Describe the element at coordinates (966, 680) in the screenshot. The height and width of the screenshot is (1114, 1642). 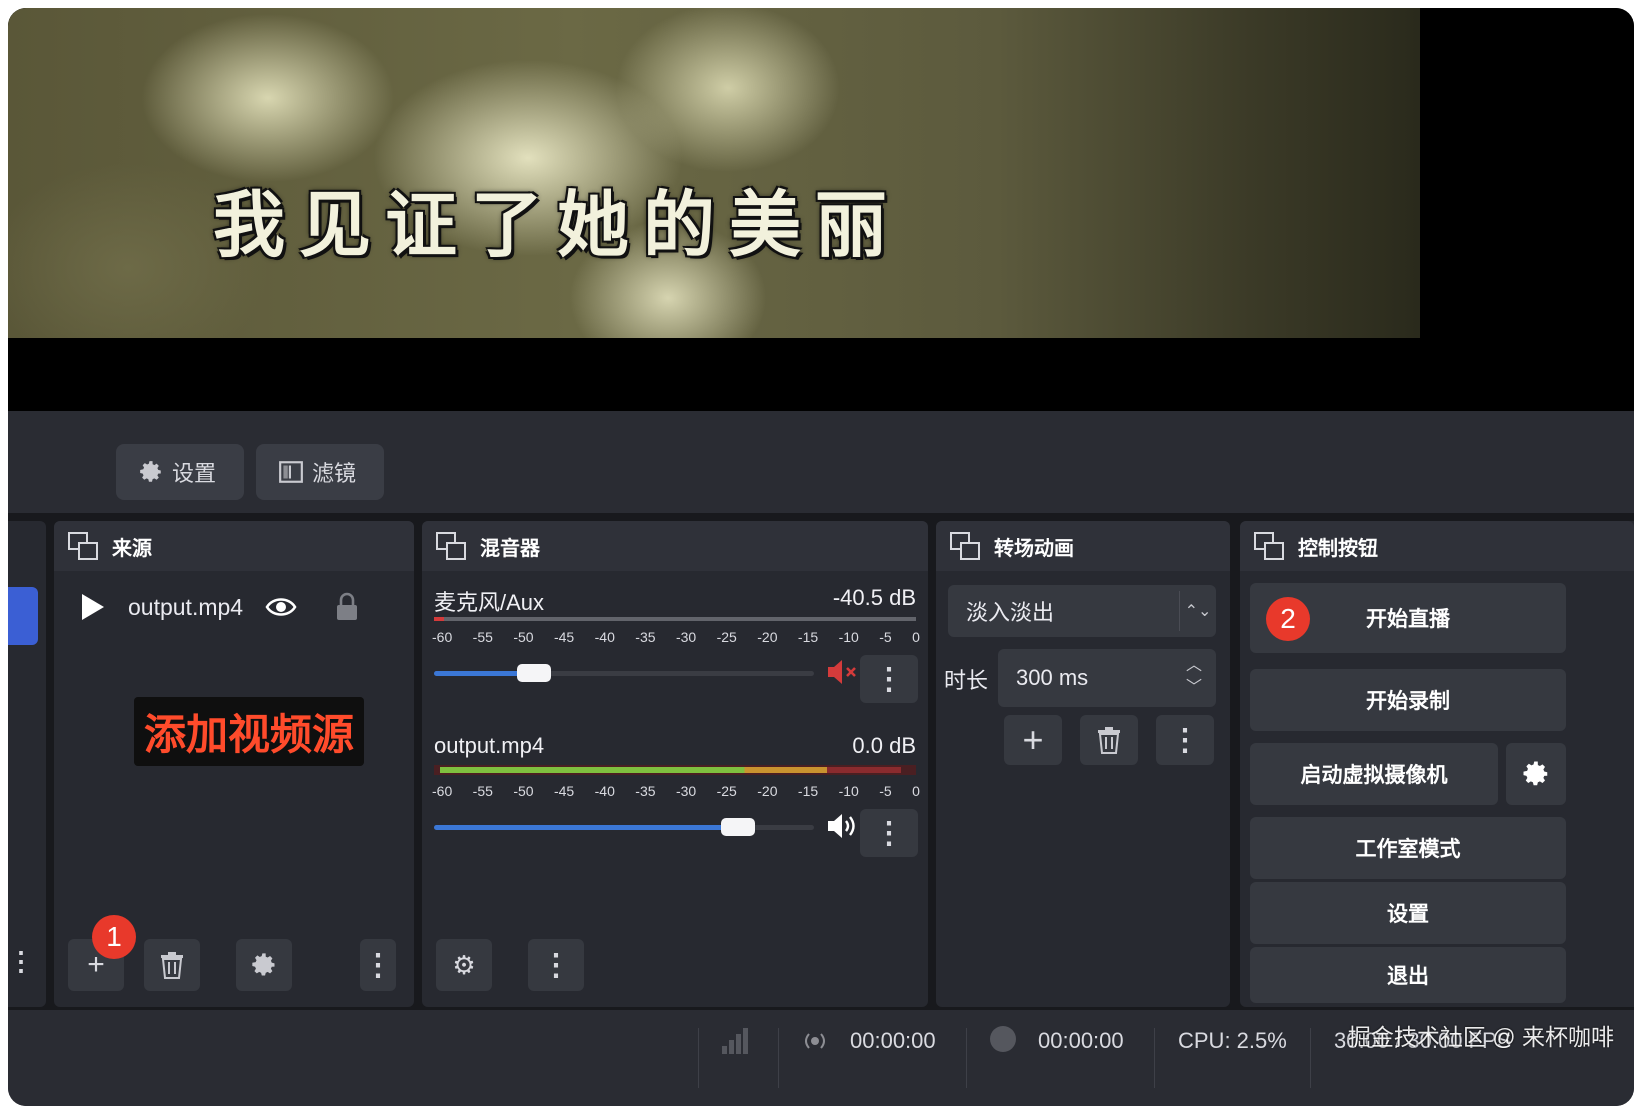
I see `duration-label: 时长` at that location.